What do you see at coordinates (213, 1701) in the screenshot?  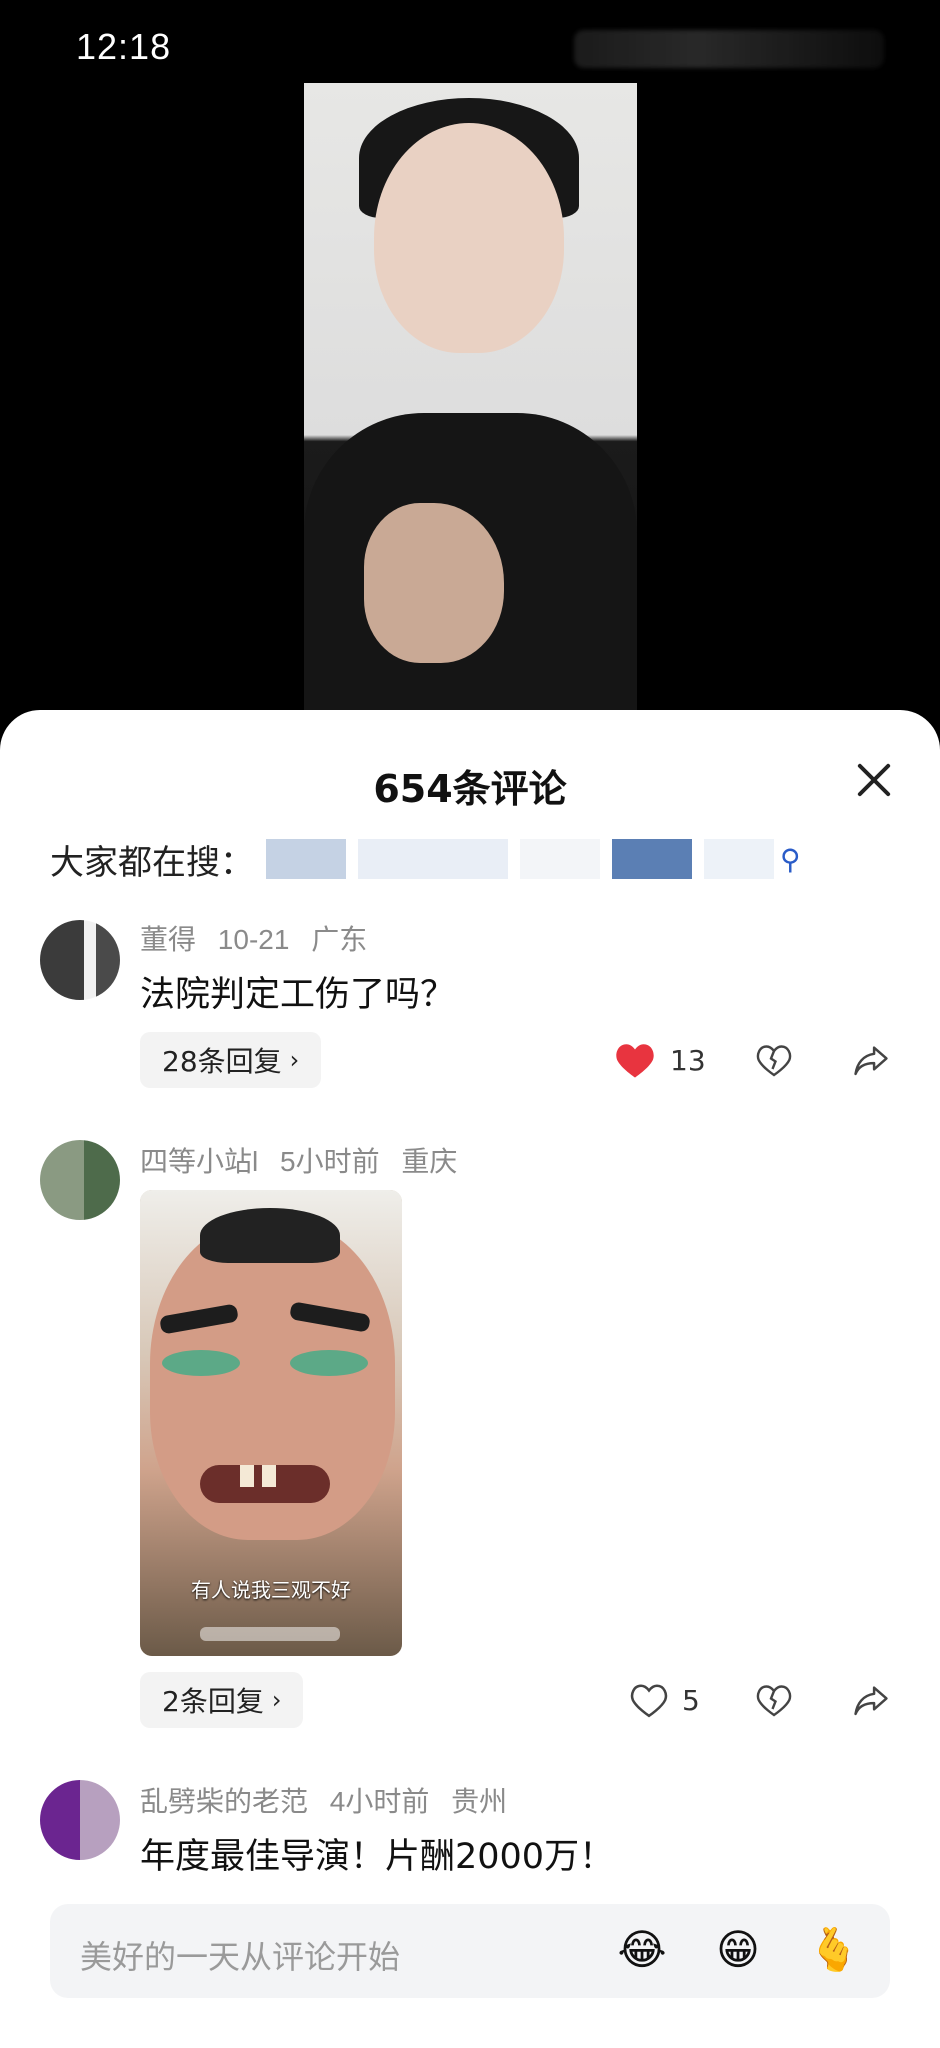 I see `replies-label: 2条回复` at bounding box center [213, 1701].